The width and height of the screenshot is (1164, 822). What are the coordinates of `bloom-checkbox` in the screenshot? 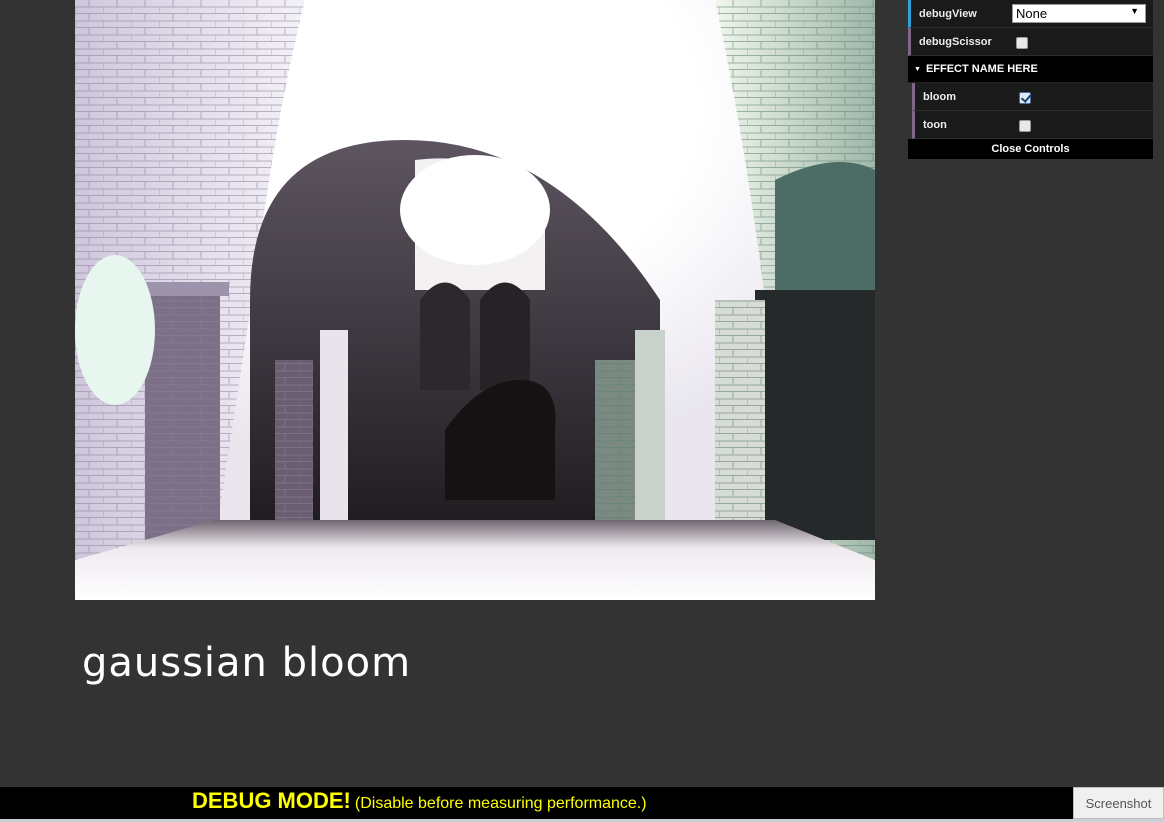 It's located at (1025, 98).